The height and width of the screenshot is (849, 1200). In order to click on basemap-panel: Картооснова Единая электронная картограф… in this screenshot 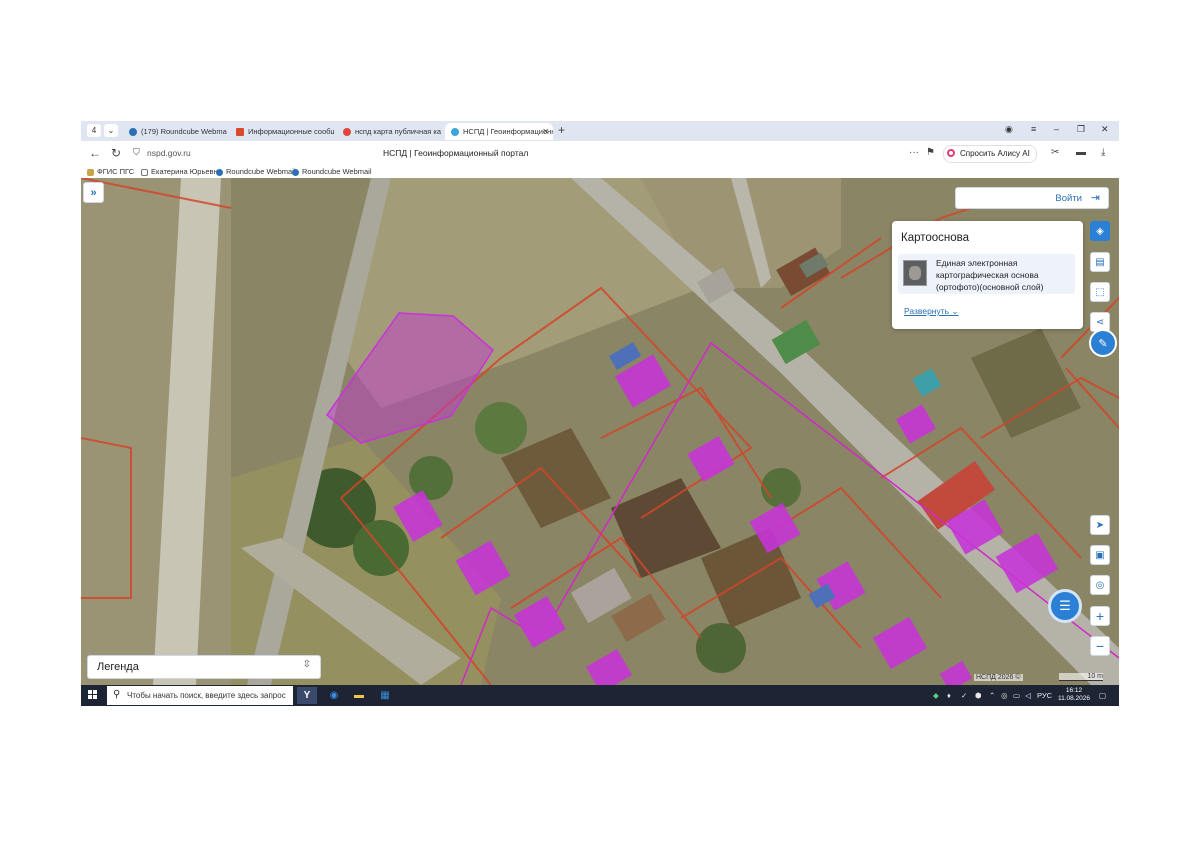, I will do `click(987, 275)`.